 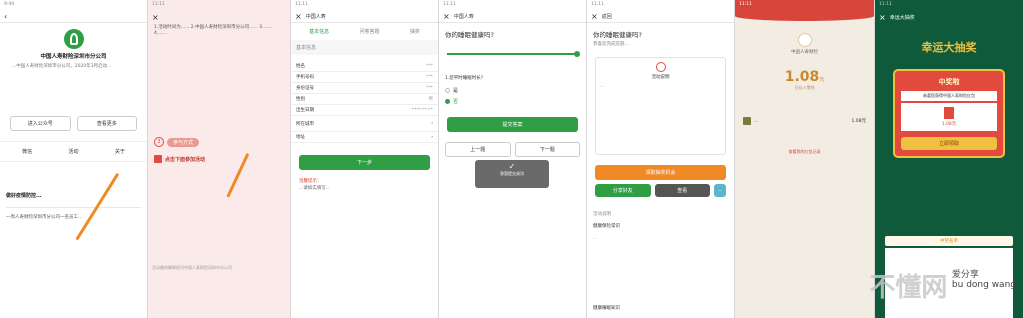 What do you see at coordinates (364, 110) in the screenshot?
I see `field-row: 出生日期 ****-**-**` at bounding box center [364, 110].